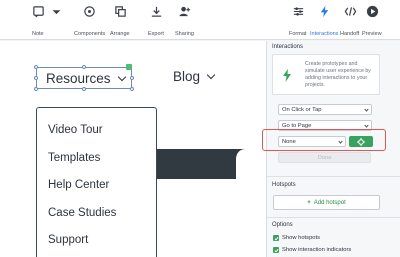  Describe the element at coordinates (184, 20) in the screenshot. I see `sharing-button: Sharing` at that location.